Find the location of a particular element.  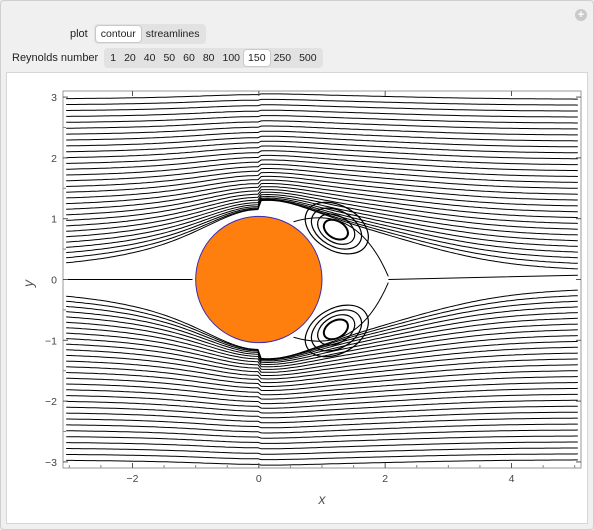

y-tick-label: 1 is located at coordinates (54, 220).